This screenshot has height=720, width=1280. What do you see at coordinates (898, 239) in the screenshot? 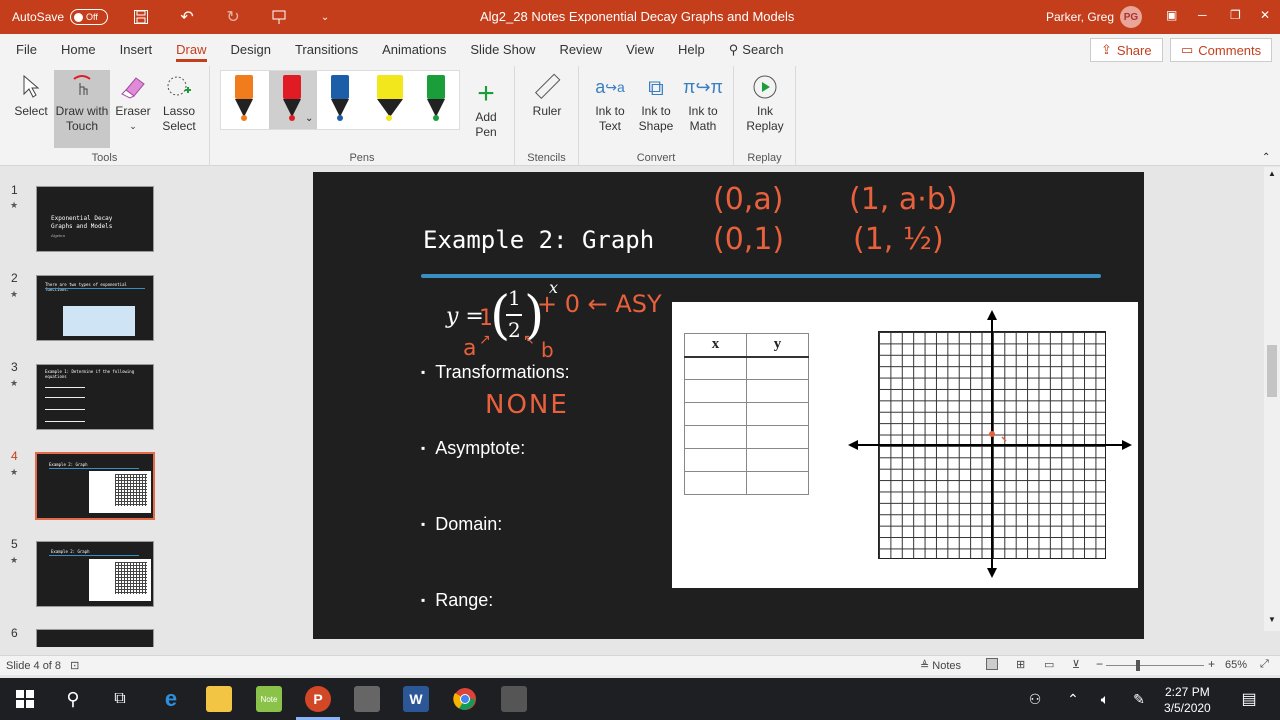
I see `ink-point-specific-2: (1, ½)` at bounding box center [898, 239].